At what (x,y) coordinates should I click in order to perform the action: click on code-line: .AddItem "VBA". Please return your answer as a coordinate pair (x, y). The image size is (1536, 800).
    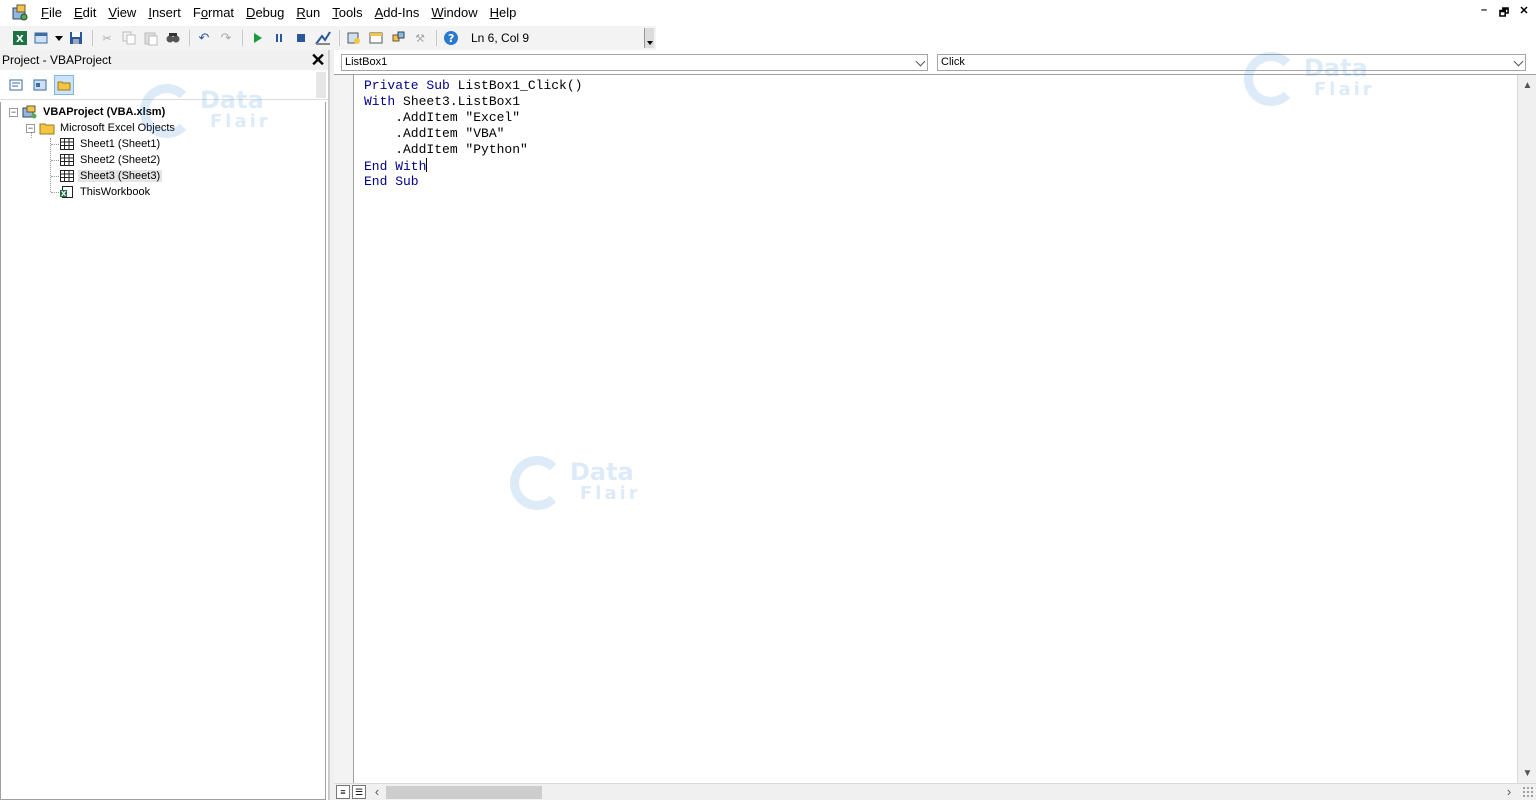
    Looking at the image, I should click on (940, 134).